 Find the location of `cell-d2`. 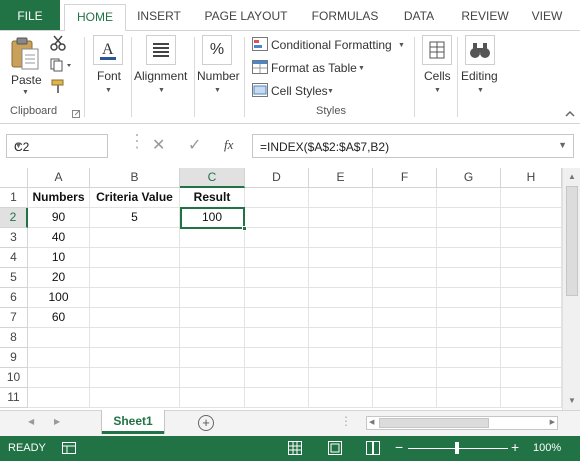

cell-d2 is located at coordinates (277, 218).